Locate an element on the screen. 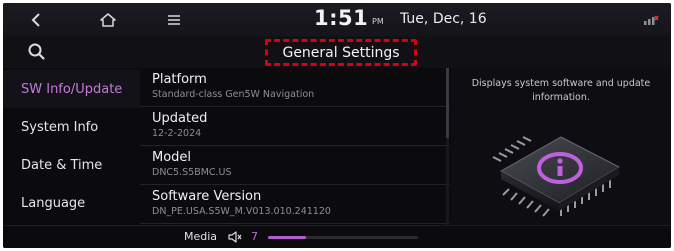 The image size is (674, 251). list-scroll-thumb is located at coordinates (447, 103).